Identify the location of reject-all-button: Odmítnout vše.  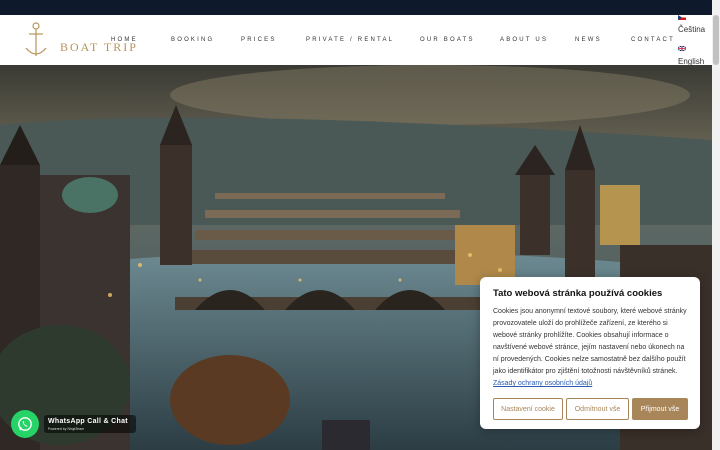
(597, 409).